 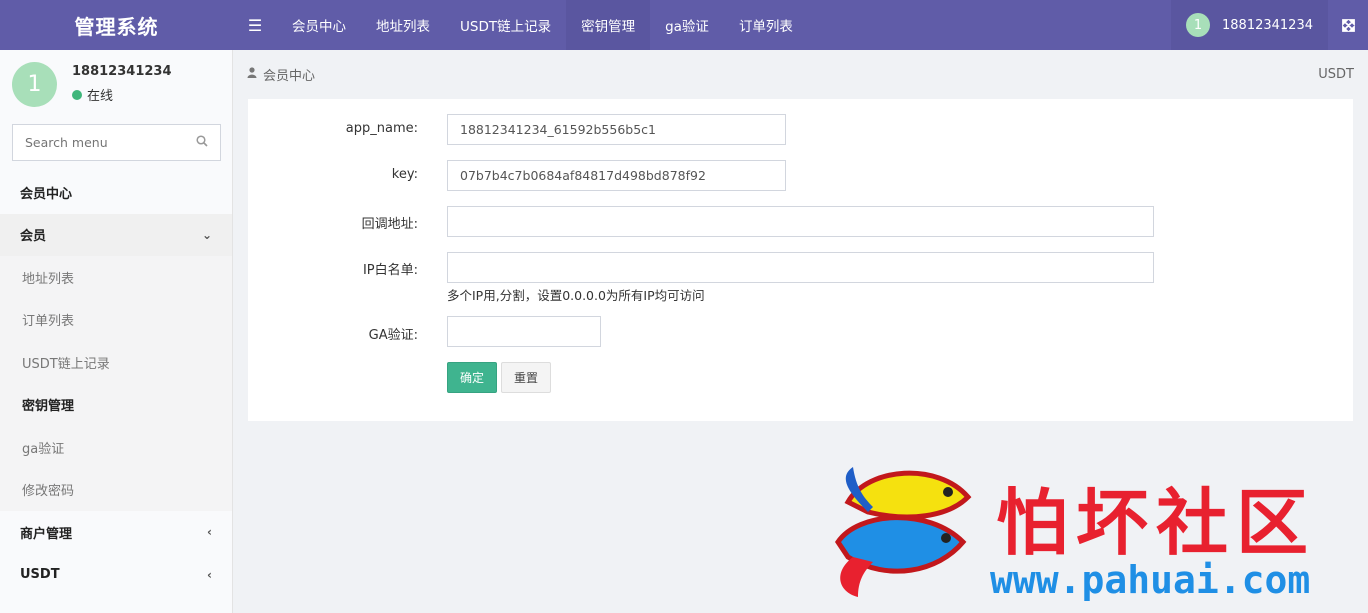 I want to click on watermark-title: 怕坏社区, so click(x=1156, y=523).